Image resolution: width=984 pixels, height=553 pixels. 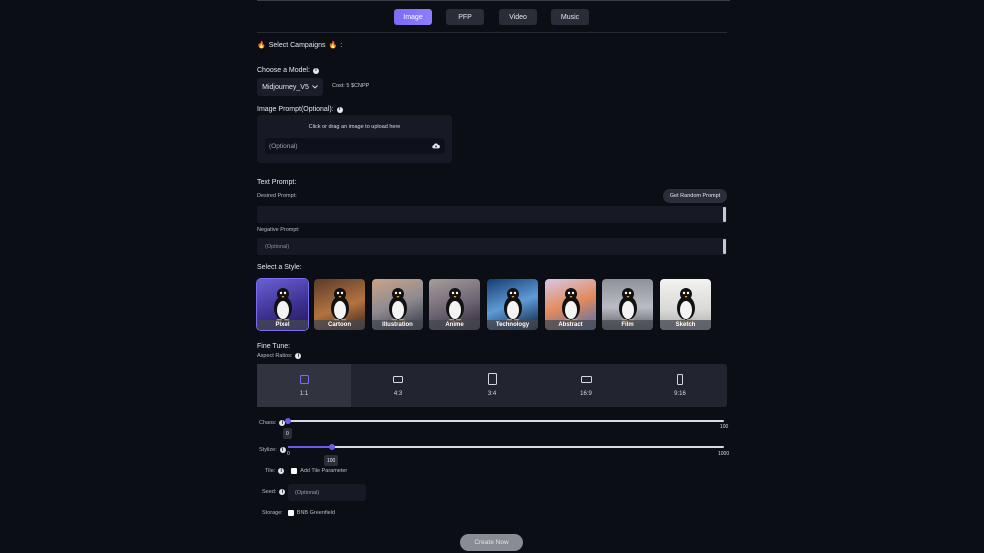 I want to click on chaos-label-text: Chaos:, so click(x=268, y=423).